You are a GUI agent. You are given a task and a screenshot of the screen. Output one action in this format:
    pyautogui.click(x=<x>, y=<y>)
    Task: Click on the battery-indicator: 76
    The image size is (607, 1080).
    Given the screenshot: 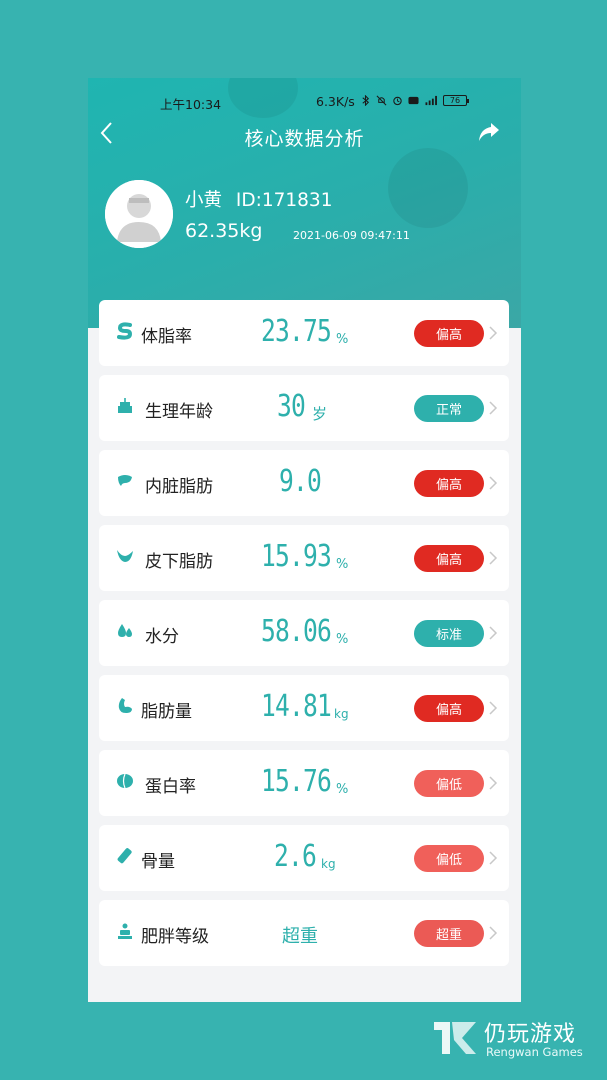 What is the action you would take?
    pyautogui.click(x=456, y=100)
    